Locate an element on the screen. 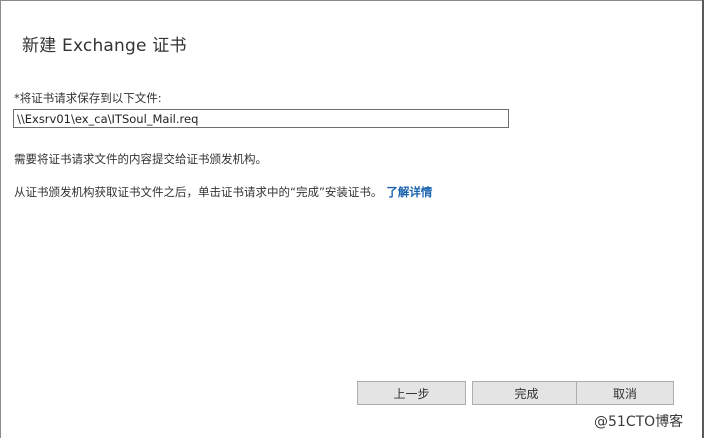  cancel-button: 取消 is located at coordinates (625, 393).